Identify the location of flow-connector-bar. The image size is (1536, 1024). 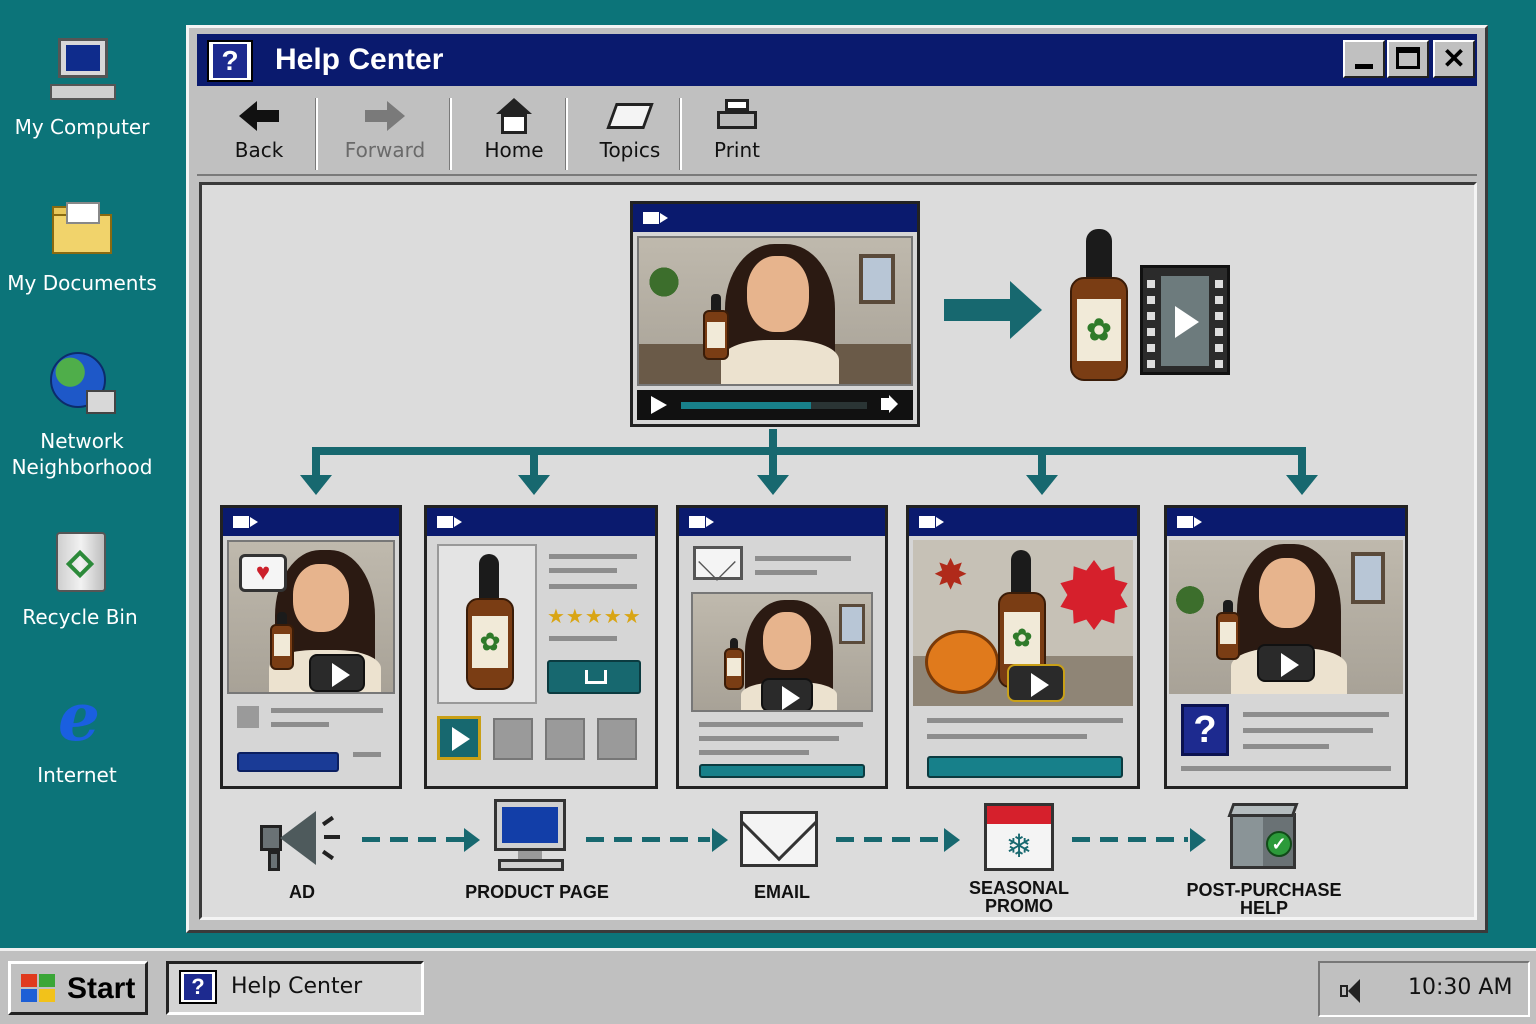
(809, 451).